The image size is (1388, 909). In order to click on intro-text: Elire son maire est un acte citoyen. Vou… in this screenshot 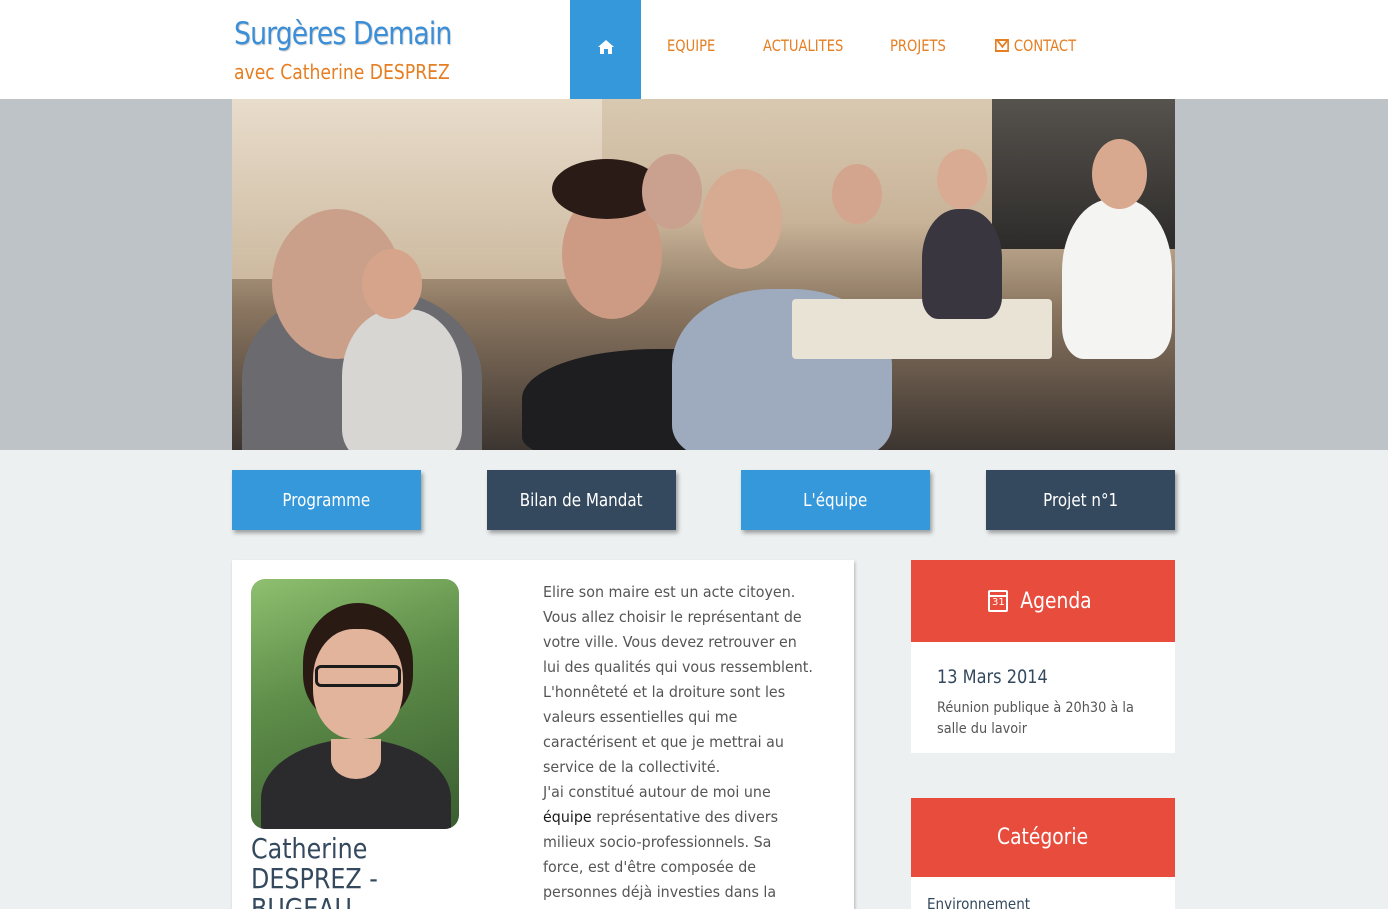, I will do `click(679, 744)`.